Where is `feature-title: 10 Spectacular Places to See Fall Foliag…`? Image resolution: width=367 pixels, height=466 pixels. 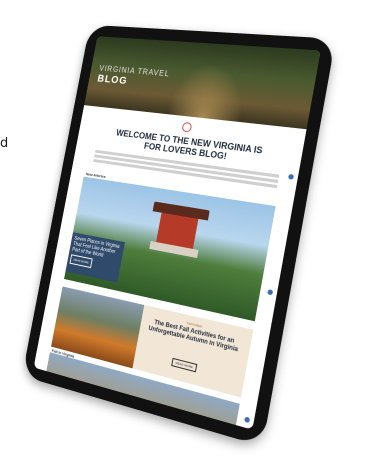 feature-title: 10 Spectacular Places to See Fall Foliag… is located at coordinates (67, 400).